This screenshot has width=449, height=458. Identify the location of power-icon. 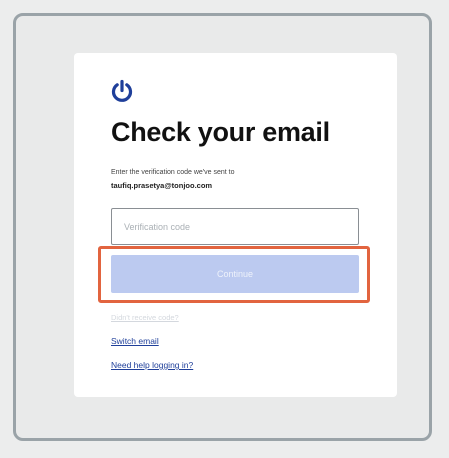
(122, 90).